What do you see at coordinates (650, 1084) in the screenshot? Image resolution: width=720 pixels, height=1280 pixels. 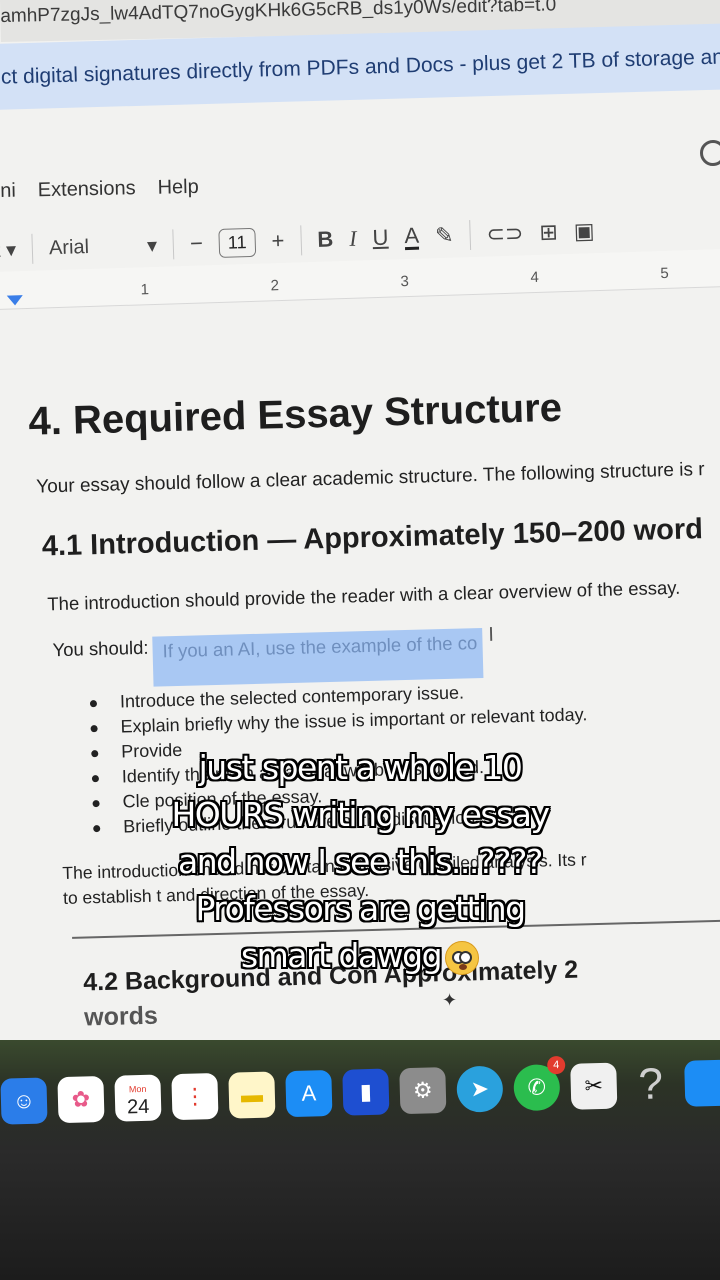 I see `help-icon: ?` at bounding box center [650, 1084].